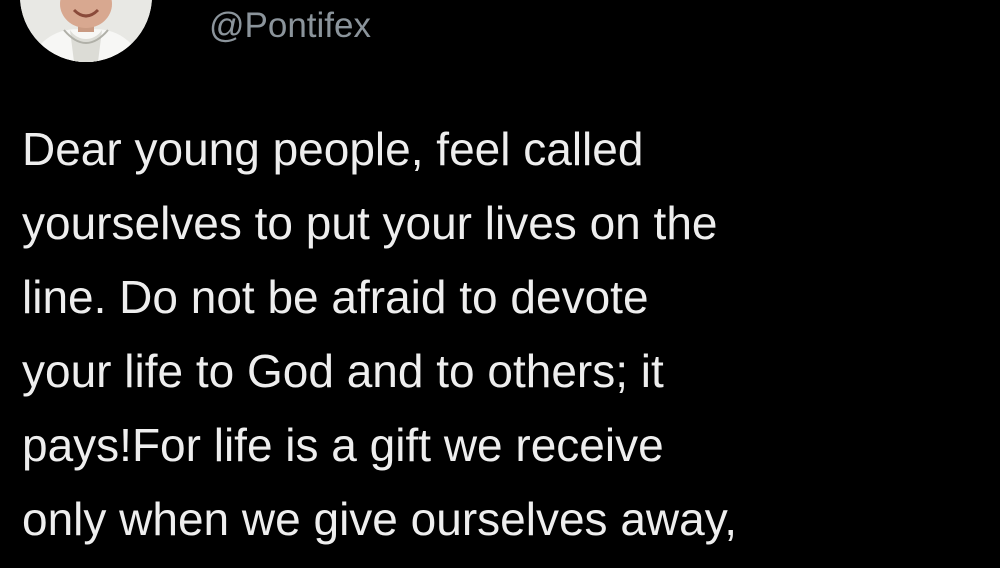 This screenshot has height=568, width=1000. I want to click on tweet-text-line: yourselves to put your lives on the, so click(370, 223).